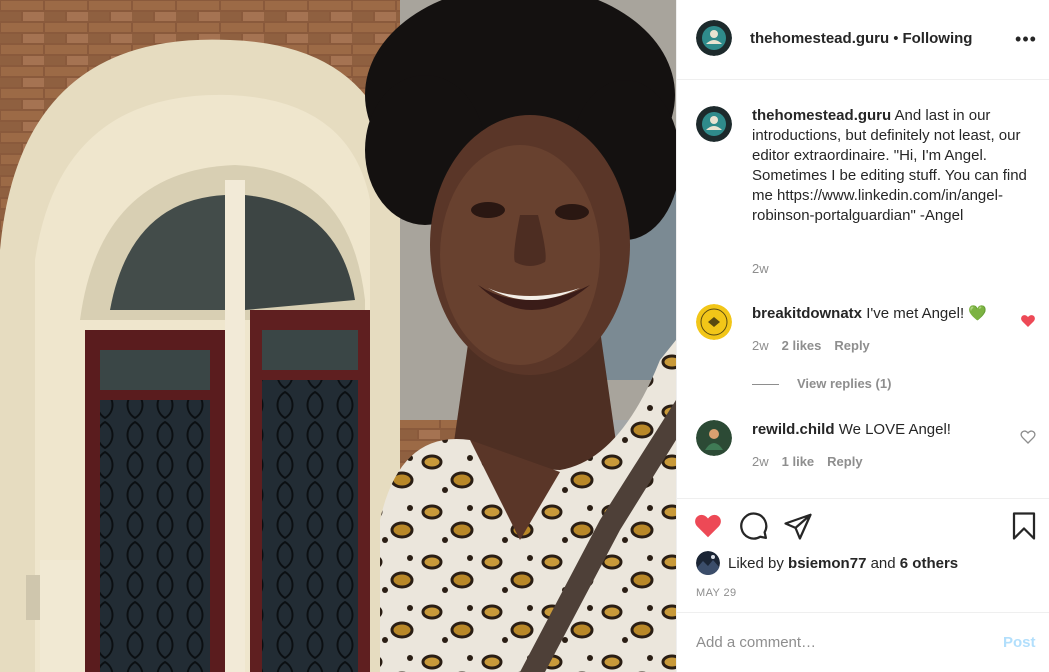 The height and width of the screenshot is (672, 1049). I want to click on comment-like-heart-filled-icon, so click(1028, 321).